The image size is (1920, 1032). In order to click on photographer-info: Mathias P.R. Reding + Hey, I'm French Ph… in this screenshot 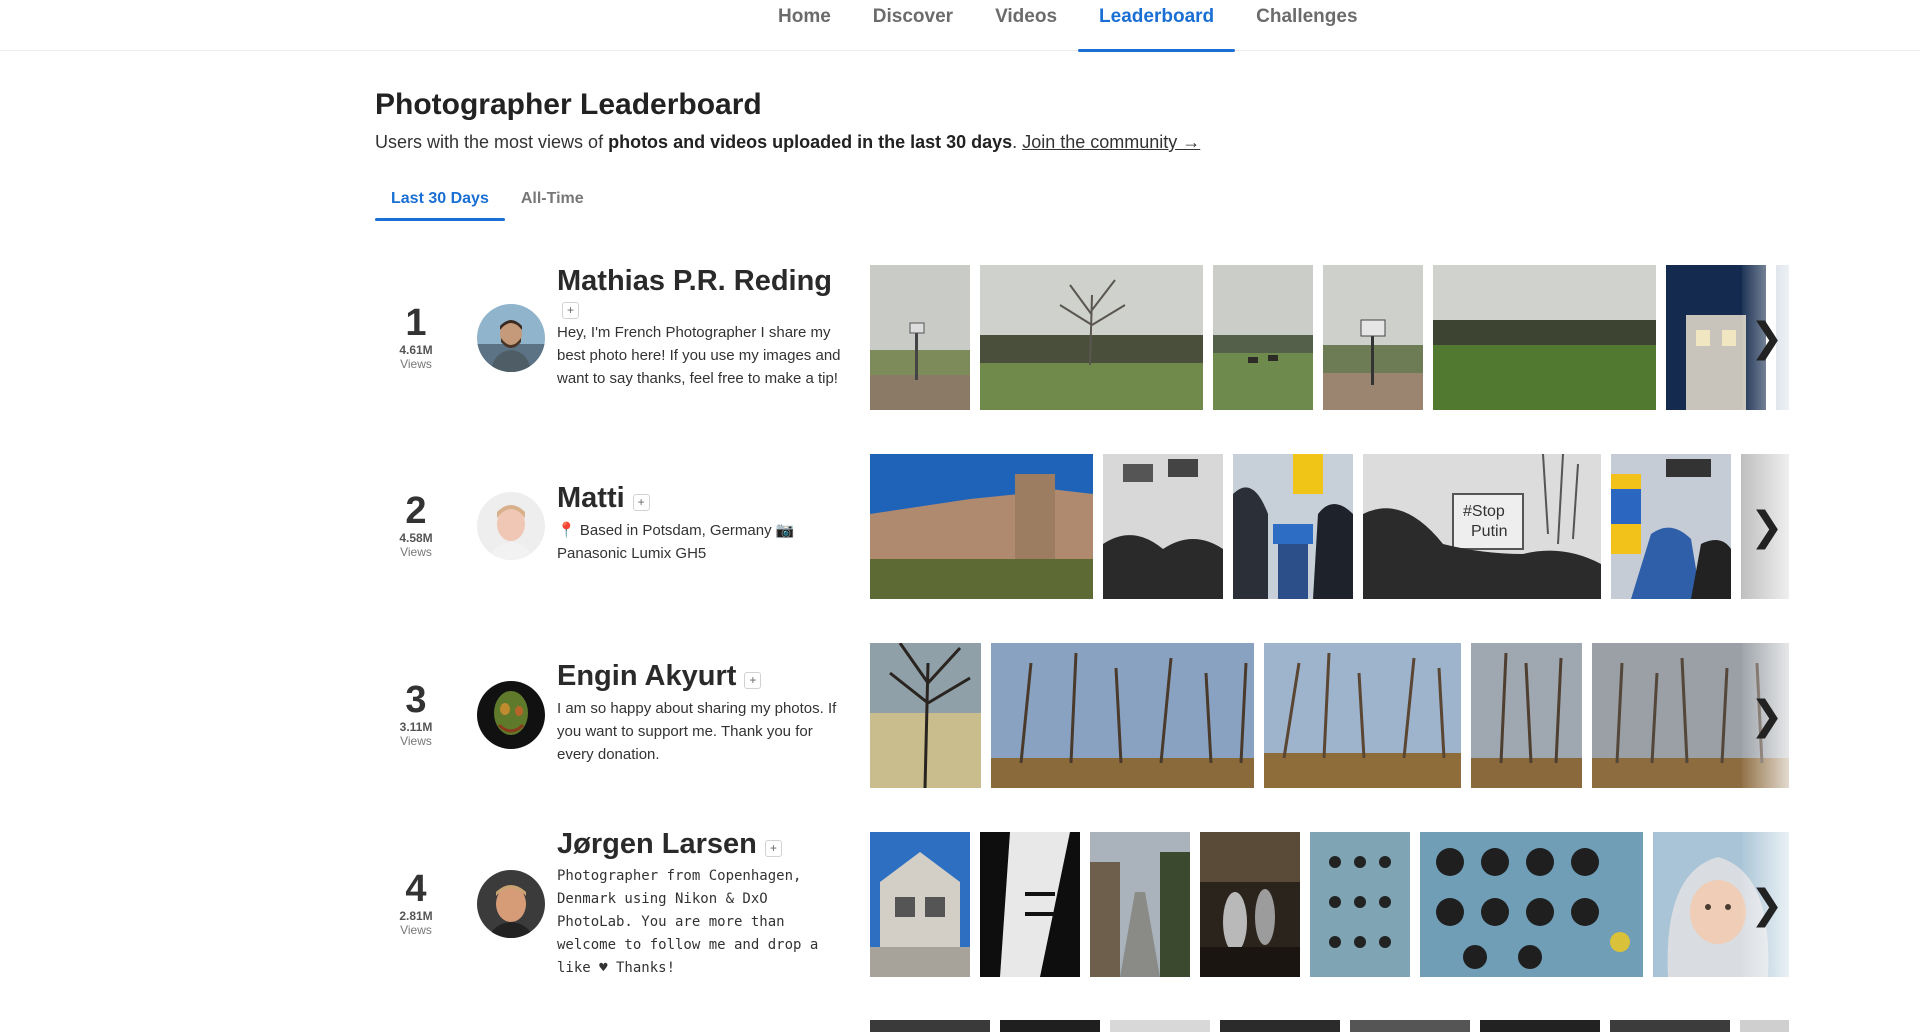, I will do `click(702, 327)`.